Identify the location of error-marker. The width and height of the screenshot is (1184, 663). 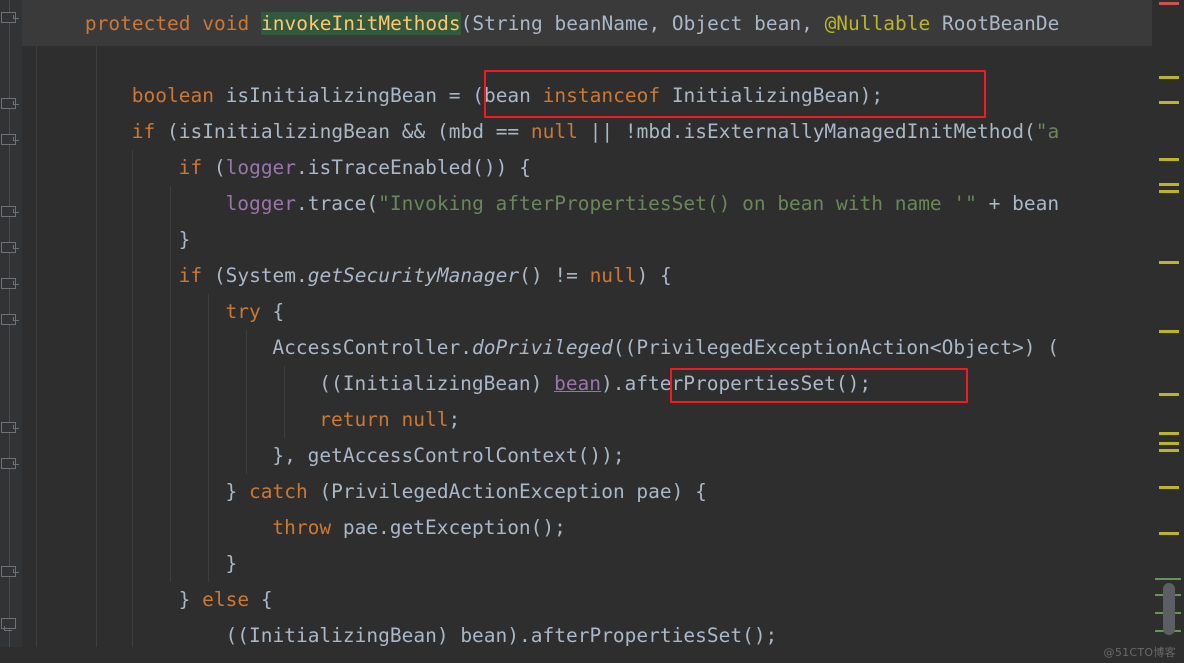
(1169, 3).